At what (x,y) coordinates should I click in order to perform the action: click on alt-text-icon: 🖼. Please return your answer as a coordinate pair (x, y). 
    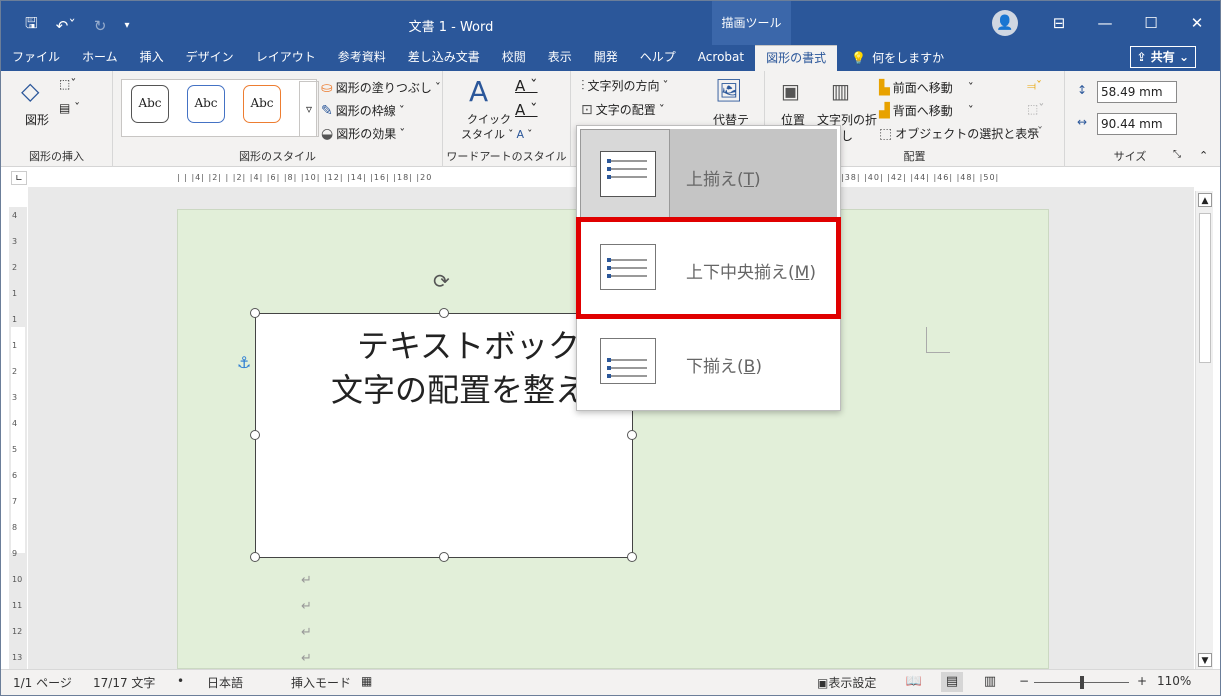
    Looking at the image, I should click on (729, 91).